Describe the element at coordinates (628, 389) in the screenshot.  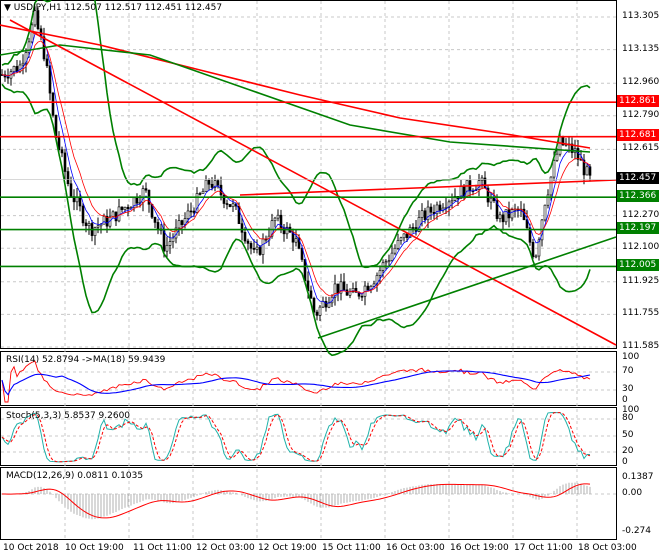
I see `rsi-axis-label: 30` at that location.